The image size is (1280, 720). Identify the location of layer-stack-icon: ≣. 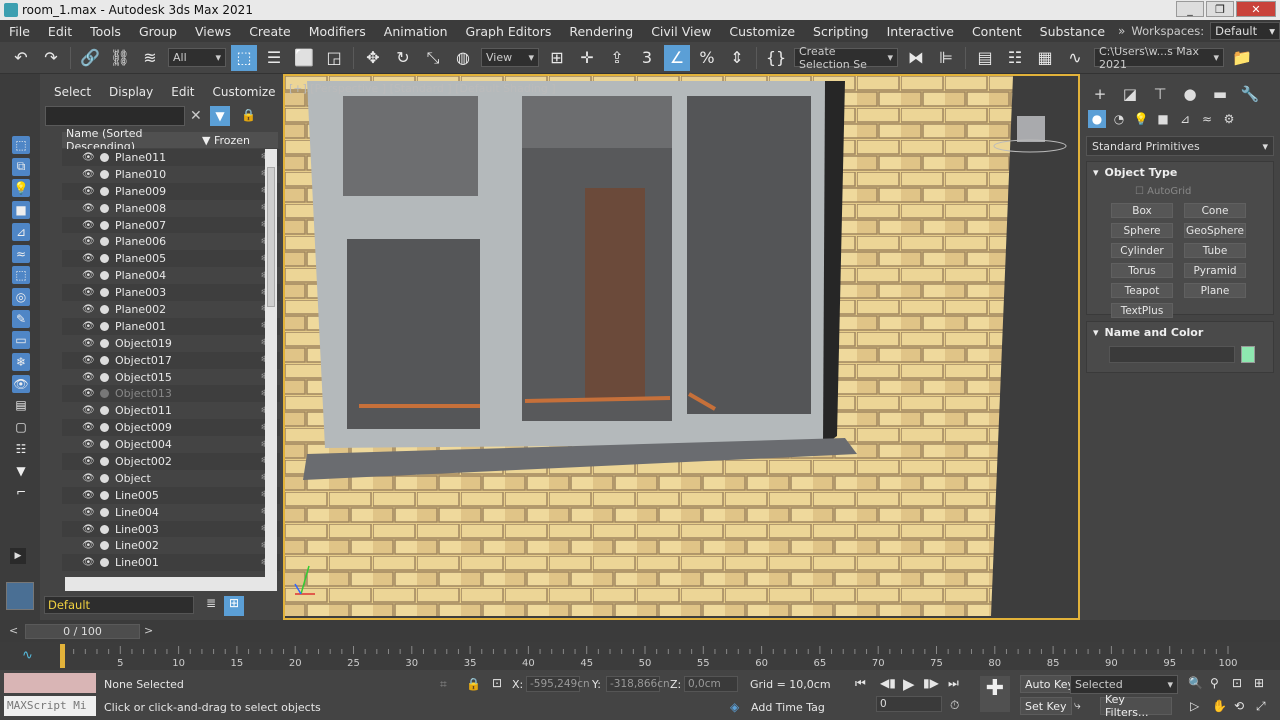
(211, 605).